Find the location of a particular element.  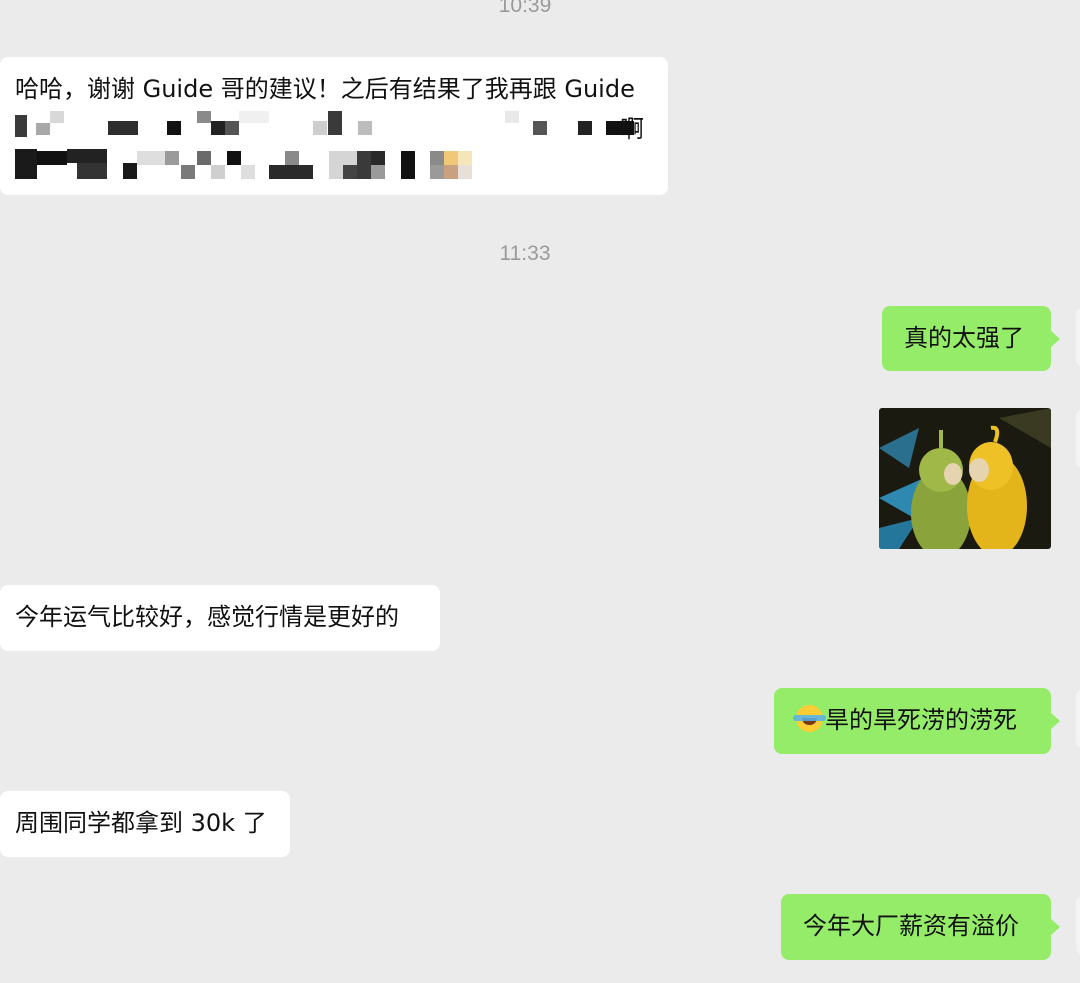

message-bubble-received: 今年运气比较好，感觉行情是更好的 is located at coordinates (220, 618).